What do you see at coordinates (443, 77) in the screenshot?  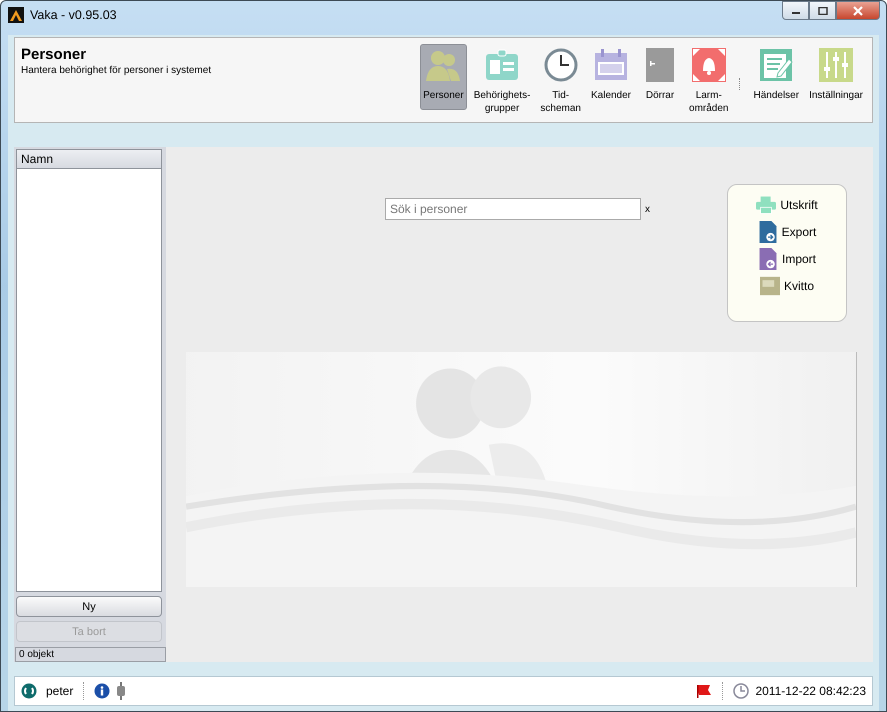 I see `toolbar-button: Personer` at bounding box center [443, 77].